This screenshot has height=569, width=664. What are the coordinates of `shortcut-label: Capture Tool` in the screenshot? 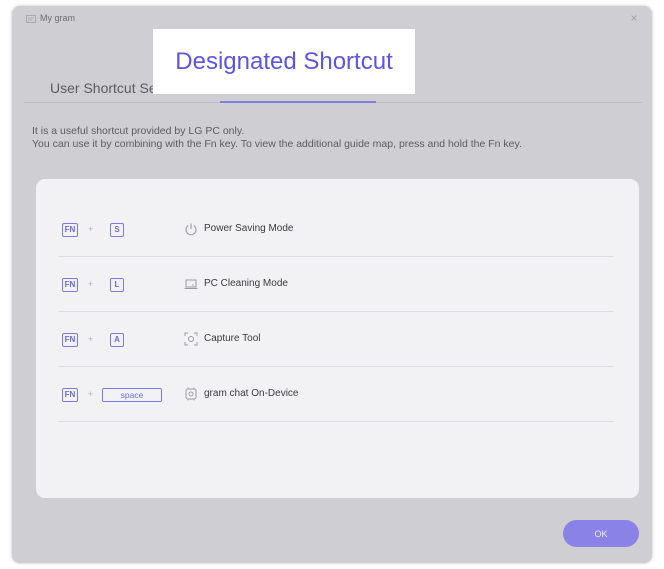 It's located at (232, 338).